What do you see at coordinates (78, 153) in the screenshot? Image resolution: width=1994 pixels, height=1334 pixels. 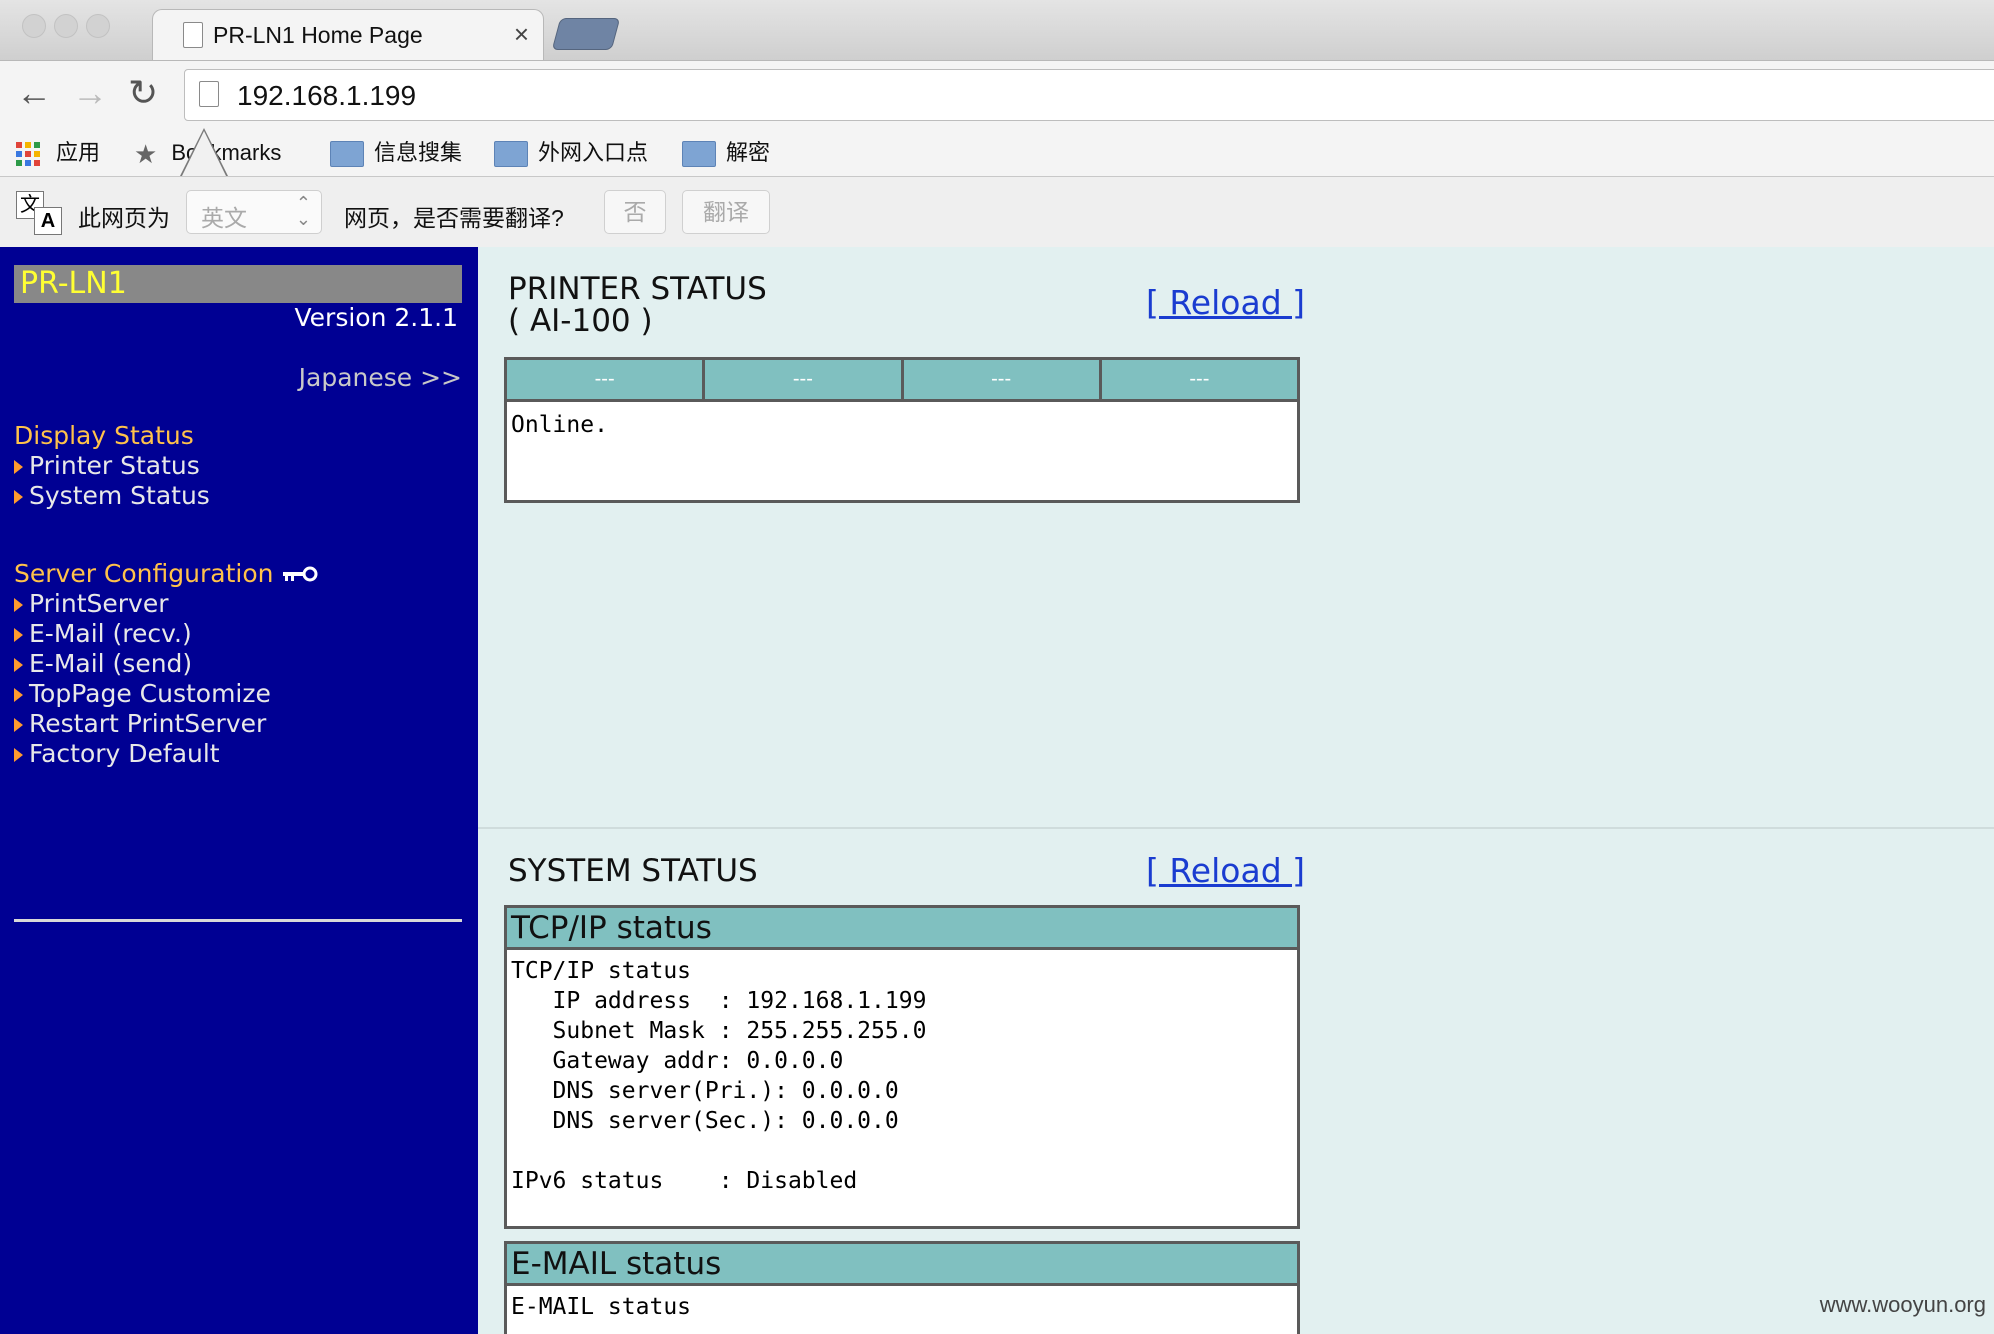 I see `bookmark-apps: 应用` at bounding box center [78, 153].